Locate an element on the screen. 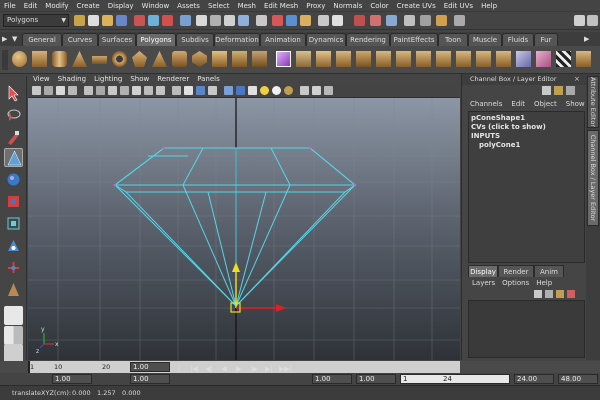 This screenshot has width=600, height=400. viewport-menu-panels: Panels is located at coordinates (208, 79).